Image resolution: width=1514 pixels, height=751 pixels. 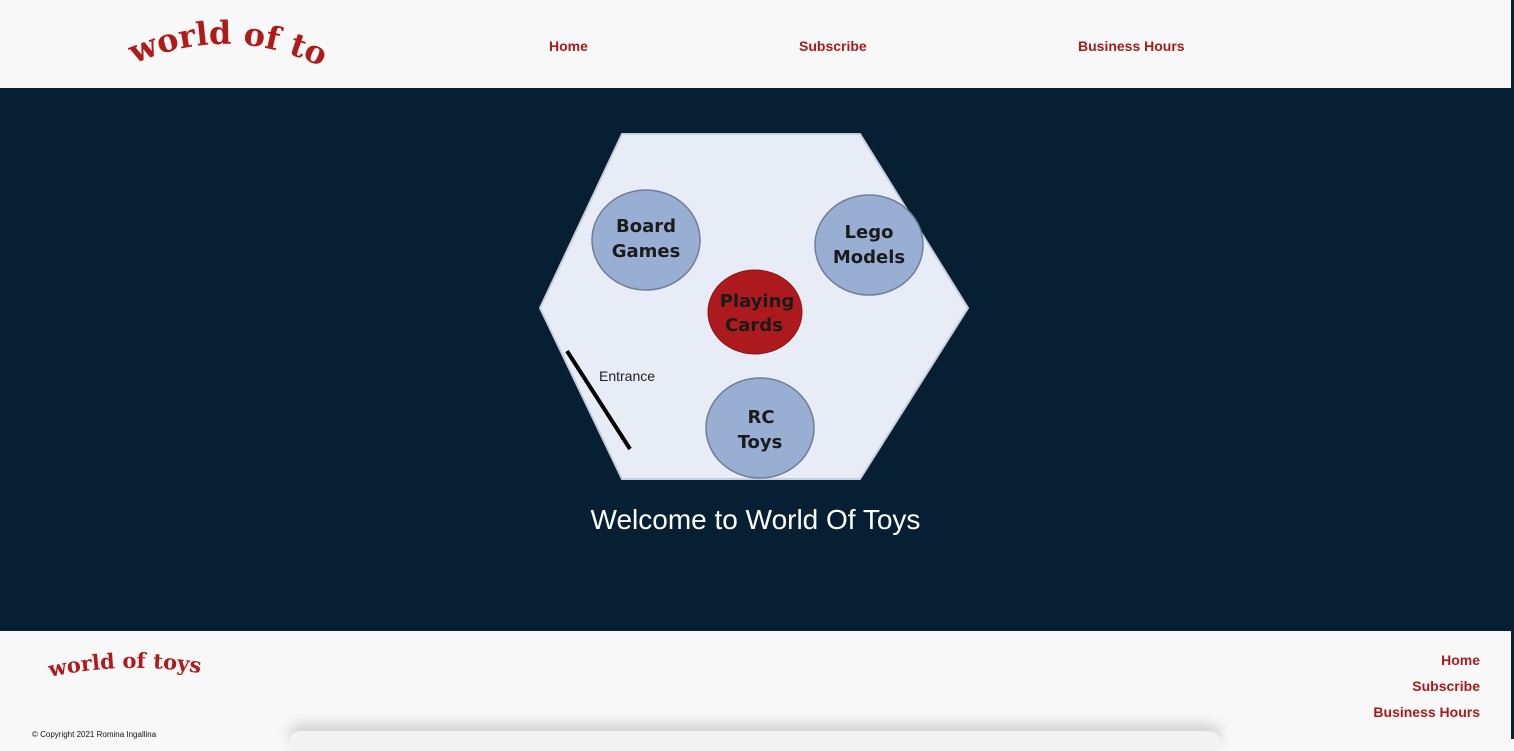 What do you see at coordinates (1131, 46) in the screenshot?
I see `nav-business-hours-link: Business Hours` at bounding box center [1131, 46].